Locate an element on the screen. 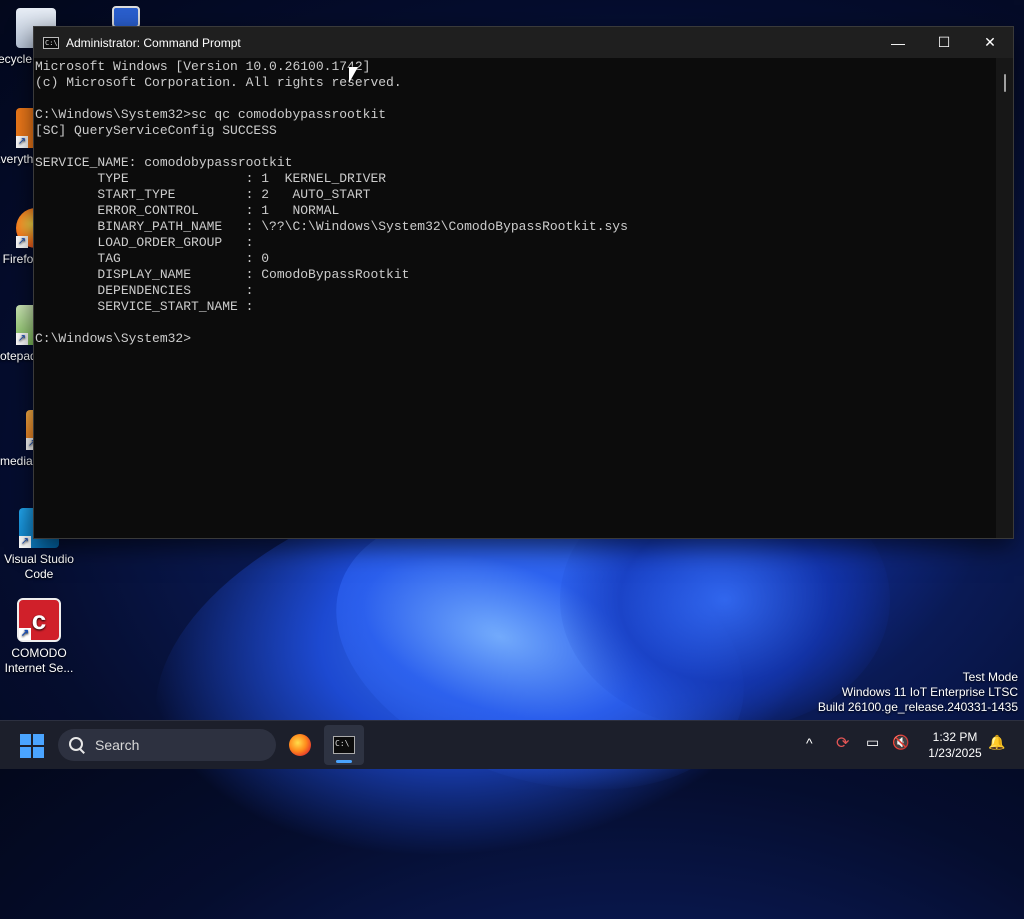  taskbar-cmd-button: C:\ is located at coordinates (344, 745).